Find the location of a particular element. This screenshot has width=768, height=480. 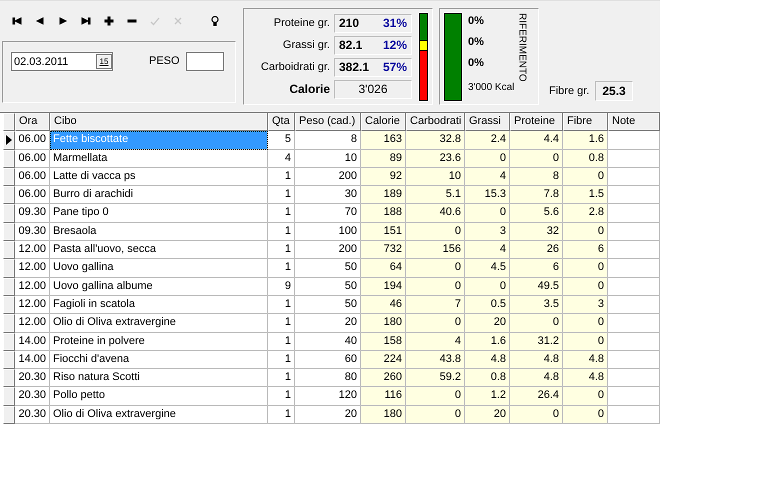

peso-field is located at coordinates (205, 61).